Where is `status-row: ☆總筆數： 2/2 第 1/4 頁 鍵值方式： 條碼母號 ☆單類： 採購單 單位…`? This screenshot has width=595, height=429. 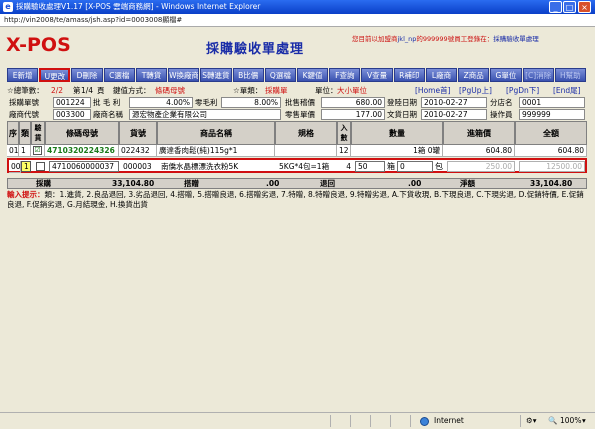 status-row: ☆總筆數： 2/2 第 1/4 頁 鍵值方式： 條碼母號 ☆單類： 採購單 單位… is located at coordinates (297, 91).